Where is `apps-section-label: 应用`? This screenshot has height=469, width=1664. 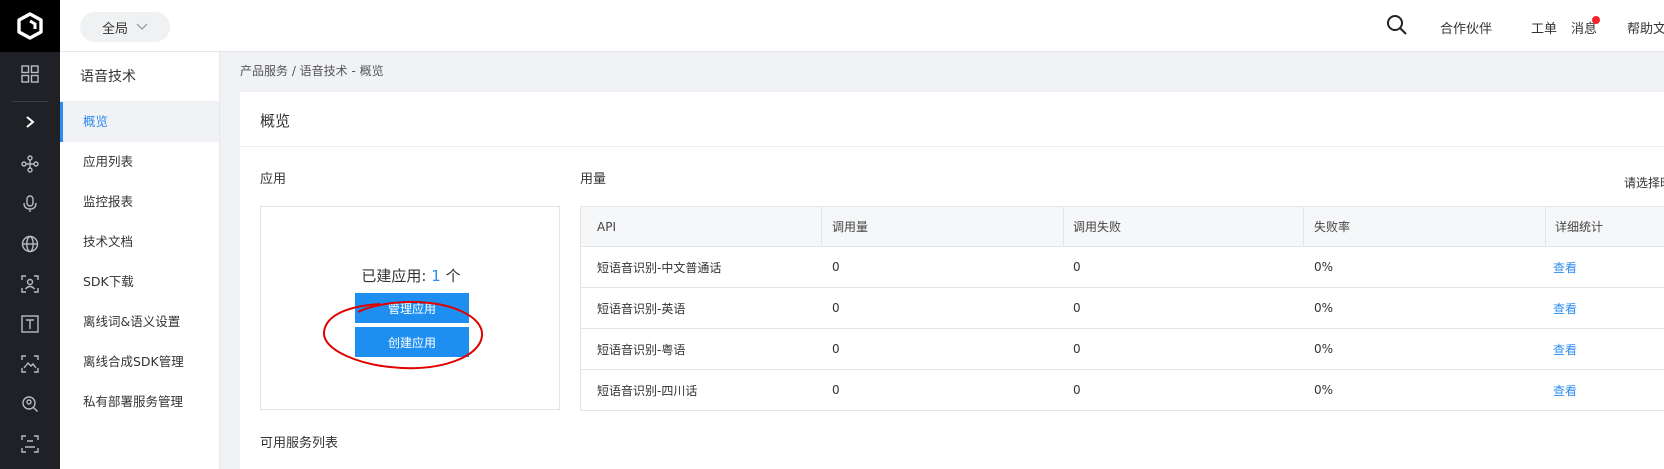 apps-section-label: 应用 is located at coordinates (273, 179).